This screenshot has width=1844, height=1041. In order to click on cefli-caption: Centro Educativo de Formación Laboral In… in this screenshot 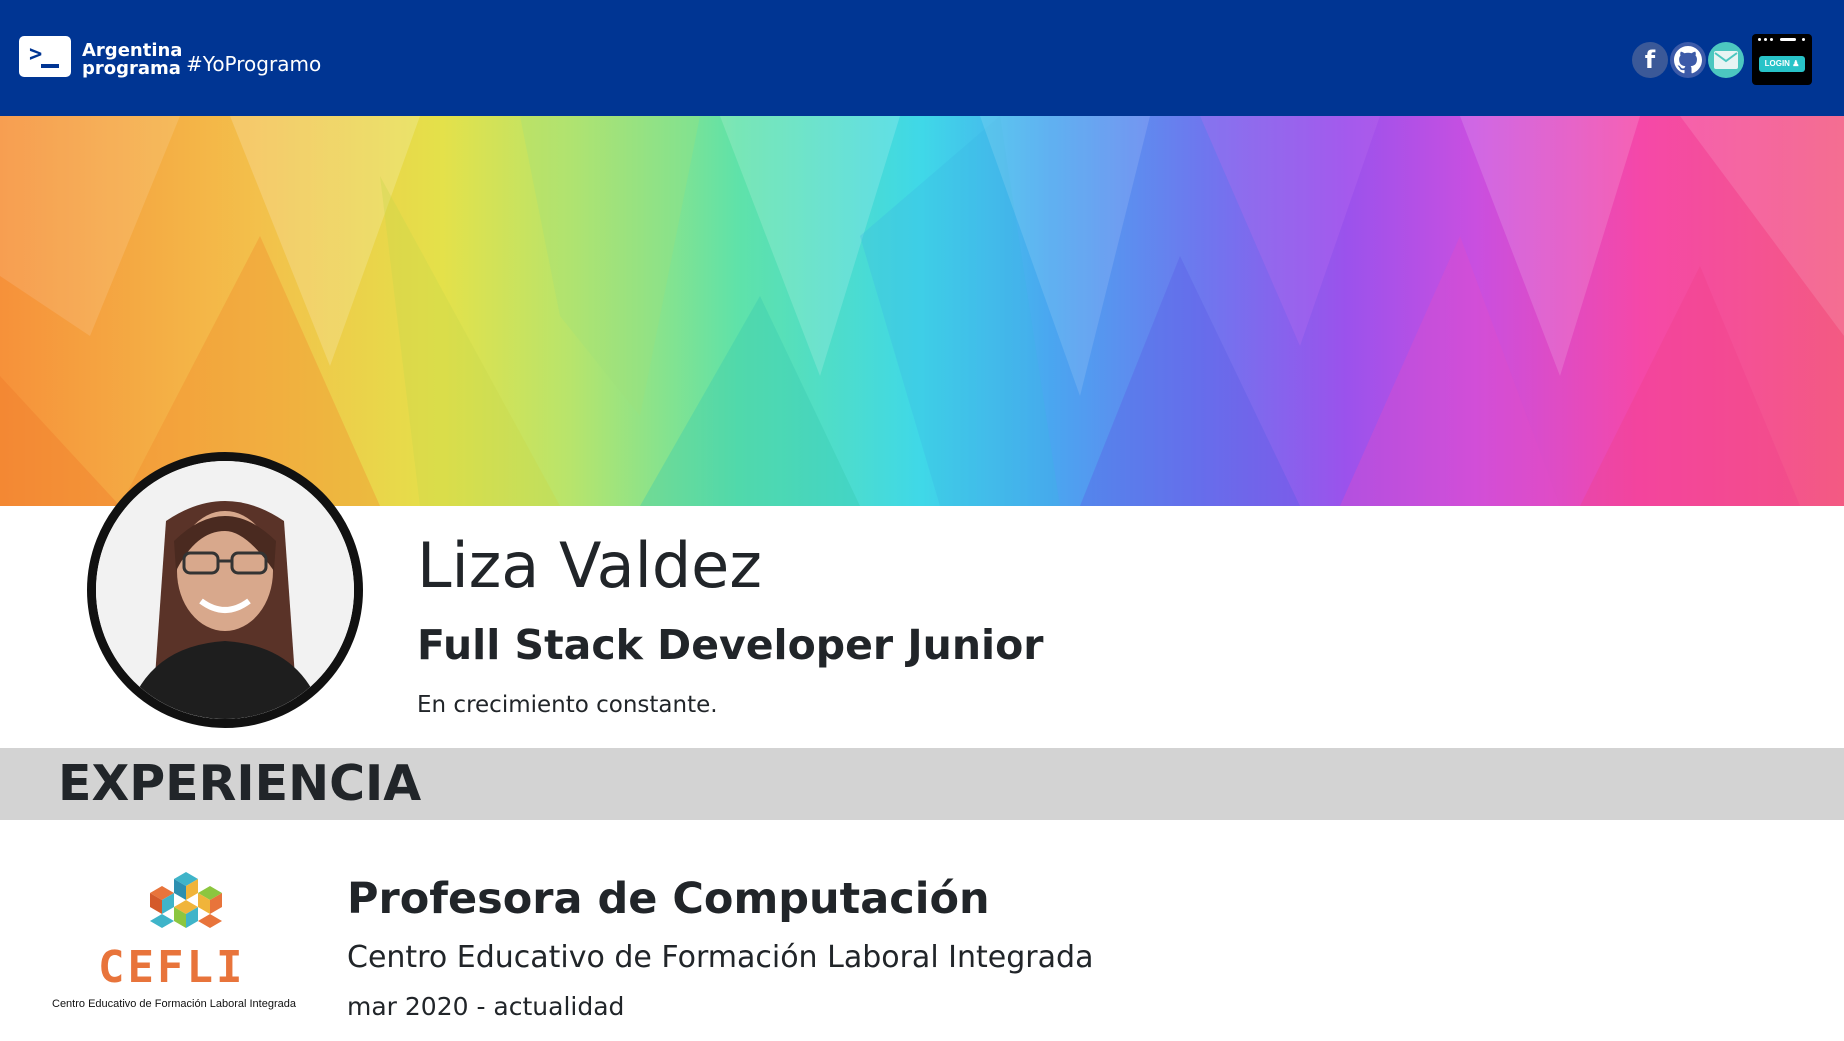, I will do `click(174, 1004)`.